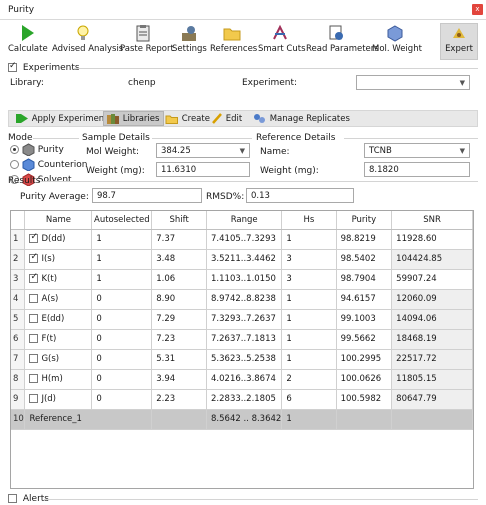 This screenshot has height=505, width=486. I want to click on range-cell: 8.9742..8.8238, so click(244, 299).